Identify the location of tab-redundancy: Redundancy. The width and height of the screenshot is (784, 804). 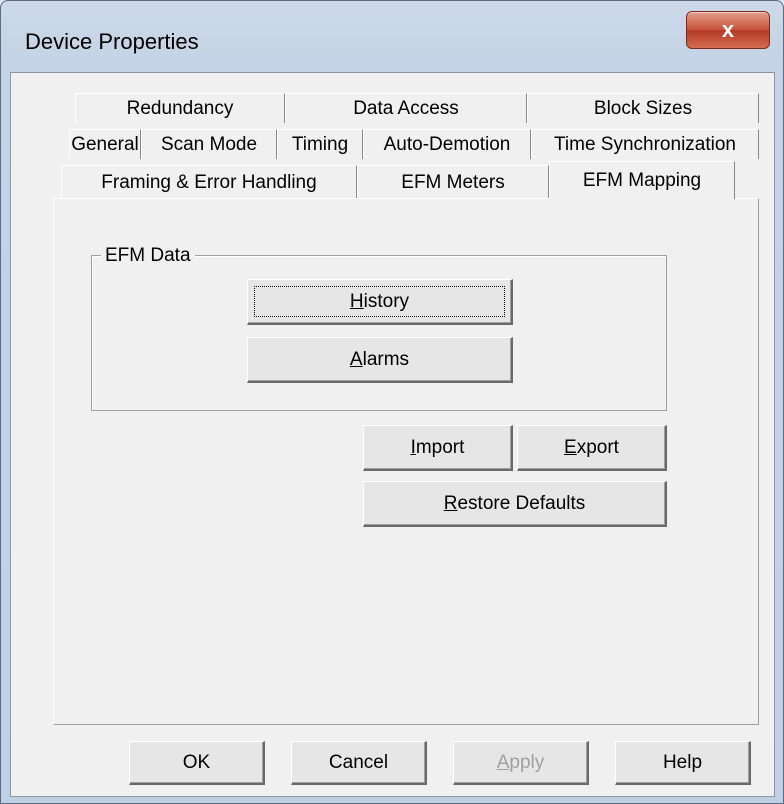
(180, 108).